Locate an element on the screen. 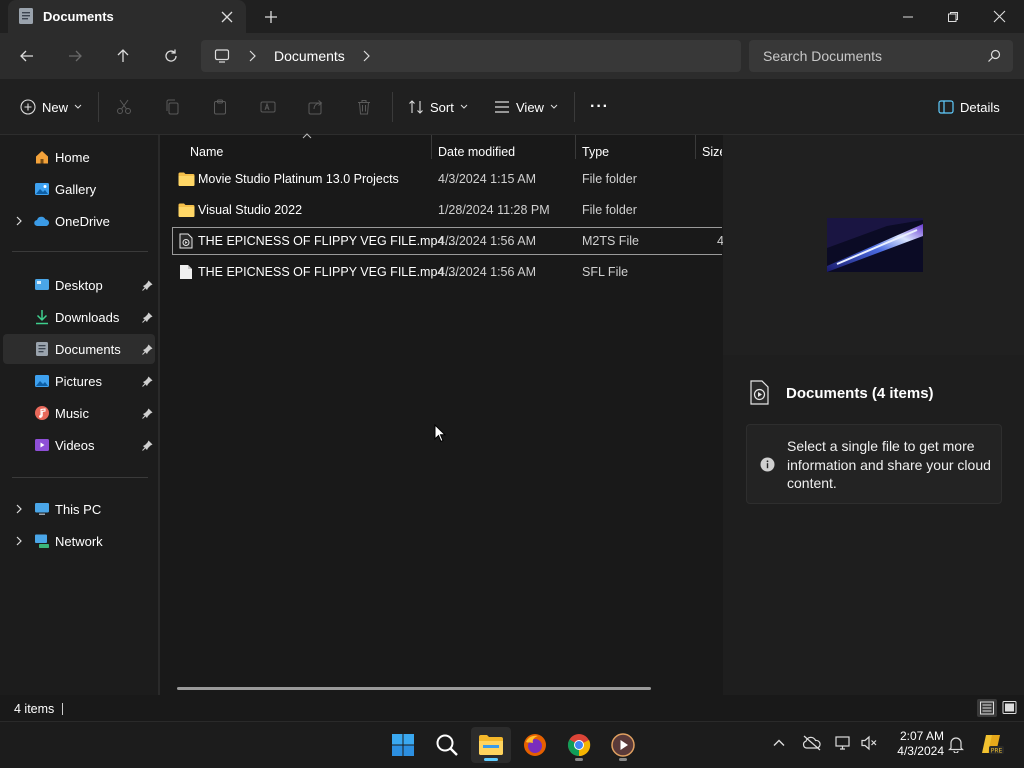  file-type: File folder is located at coordinates (609, 210).